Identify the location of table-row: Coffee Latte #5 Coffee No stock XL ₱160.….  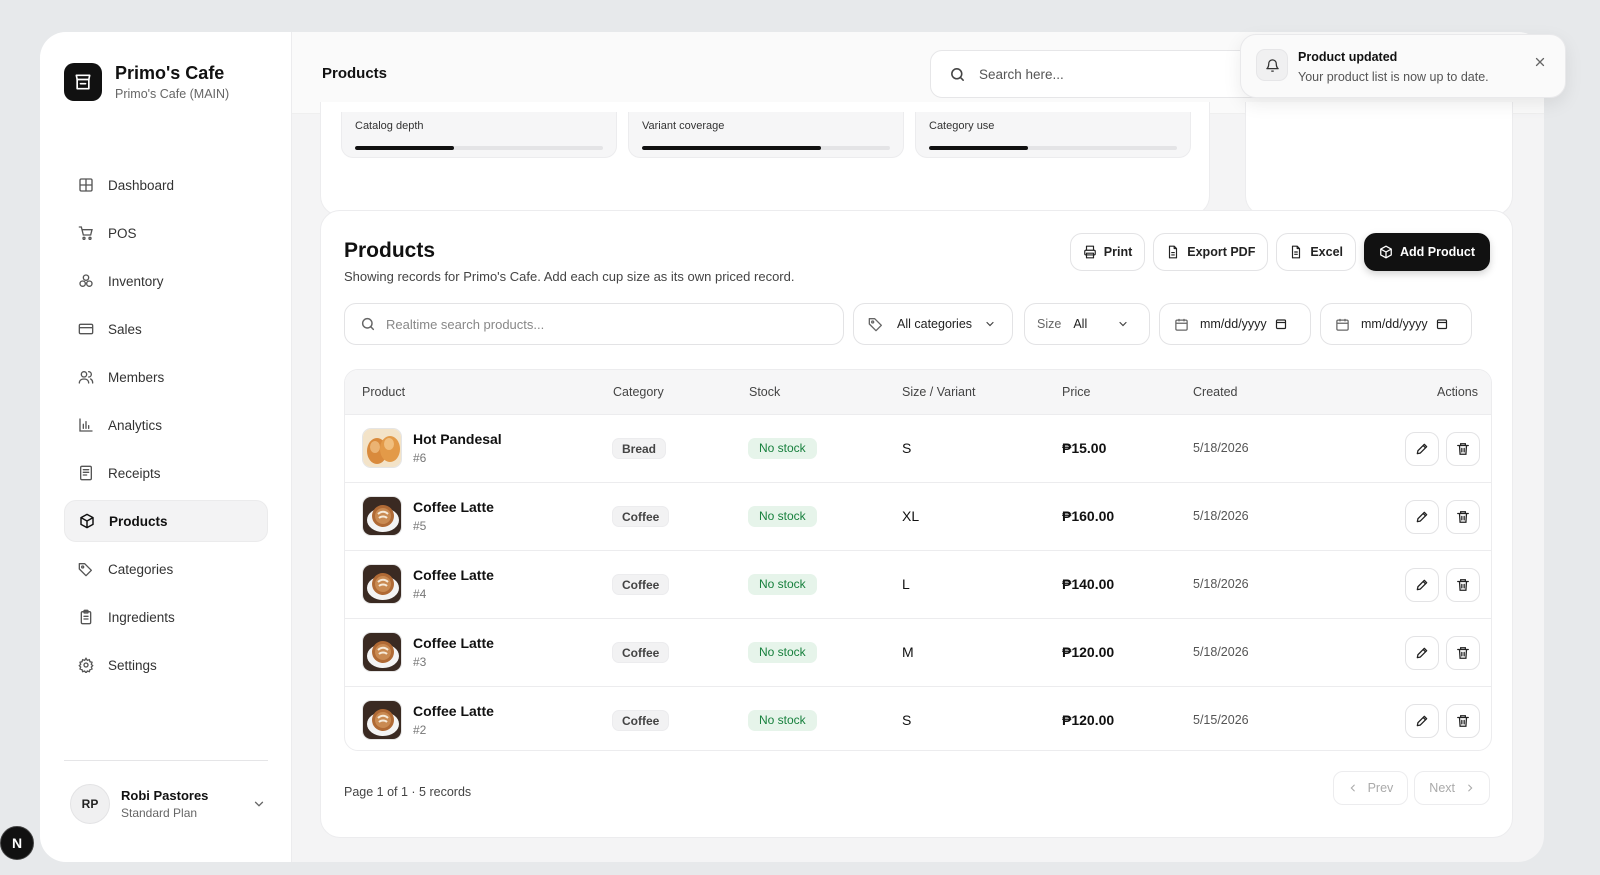
(918, 516).